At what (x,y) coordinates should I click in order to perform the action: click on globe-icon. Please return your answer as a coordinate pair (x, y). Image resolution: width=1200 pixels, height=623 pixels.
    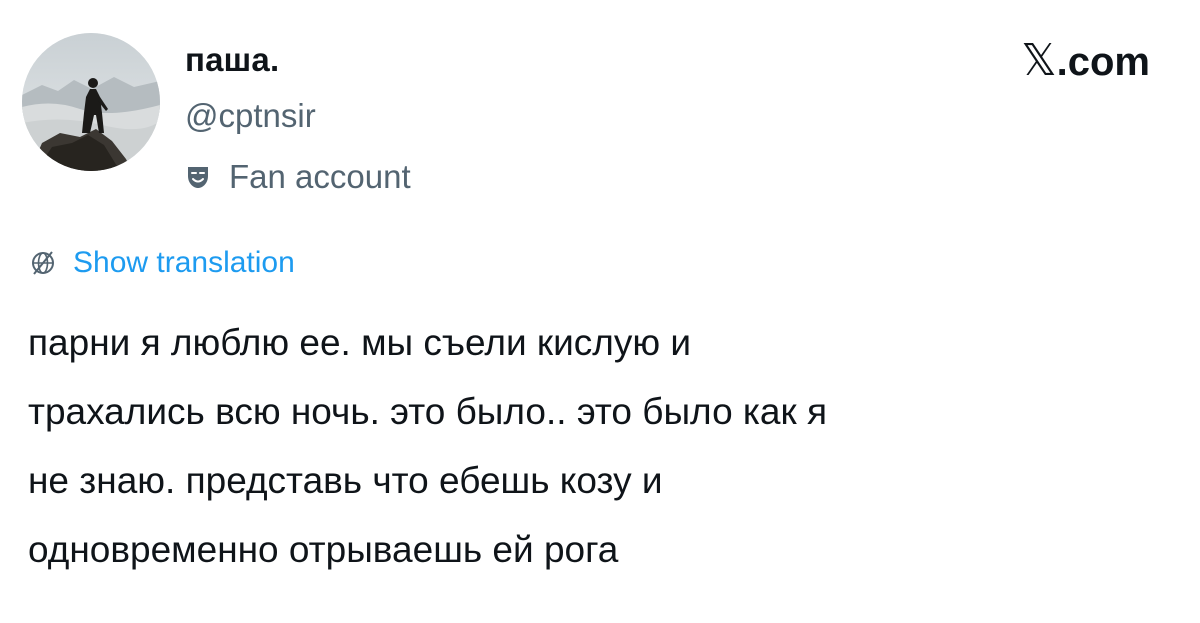
    Looking at the image, I should click on (43, 263).